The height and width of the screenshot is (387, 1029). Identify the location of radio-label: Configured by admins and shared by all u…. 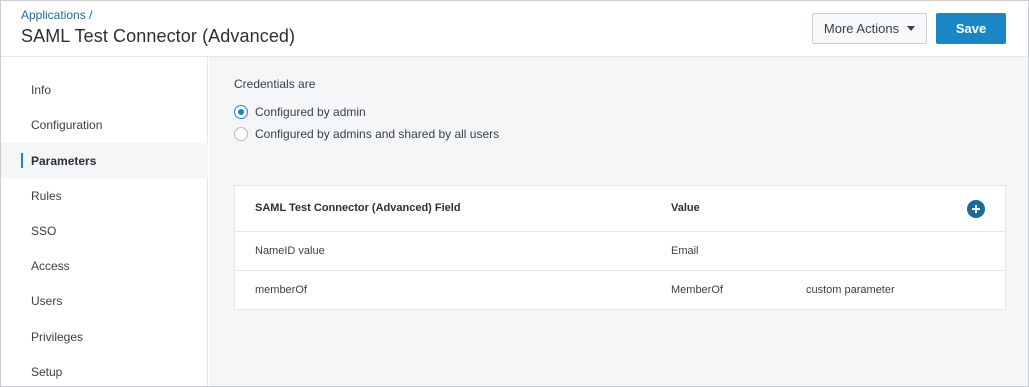
(377, 134).